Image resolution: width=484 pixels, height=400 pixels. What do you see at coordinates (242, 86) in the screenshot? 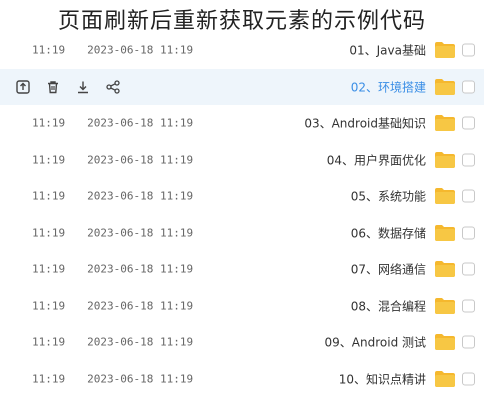
I see `file-row-02: 02、环境搭建` at bounding box center [242, 86].